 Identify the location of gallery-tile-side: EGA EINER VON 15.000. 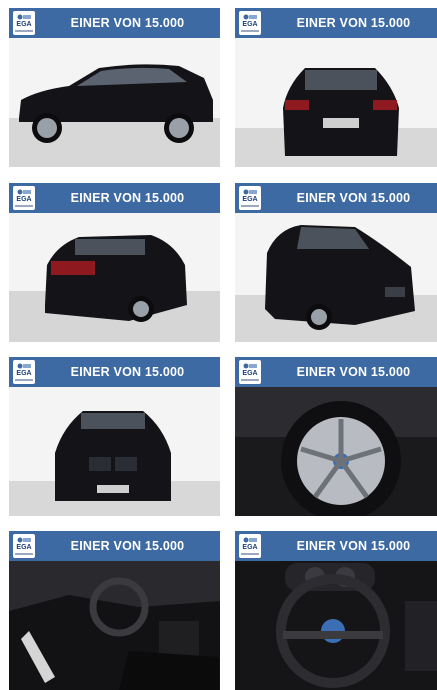
(114, 87).